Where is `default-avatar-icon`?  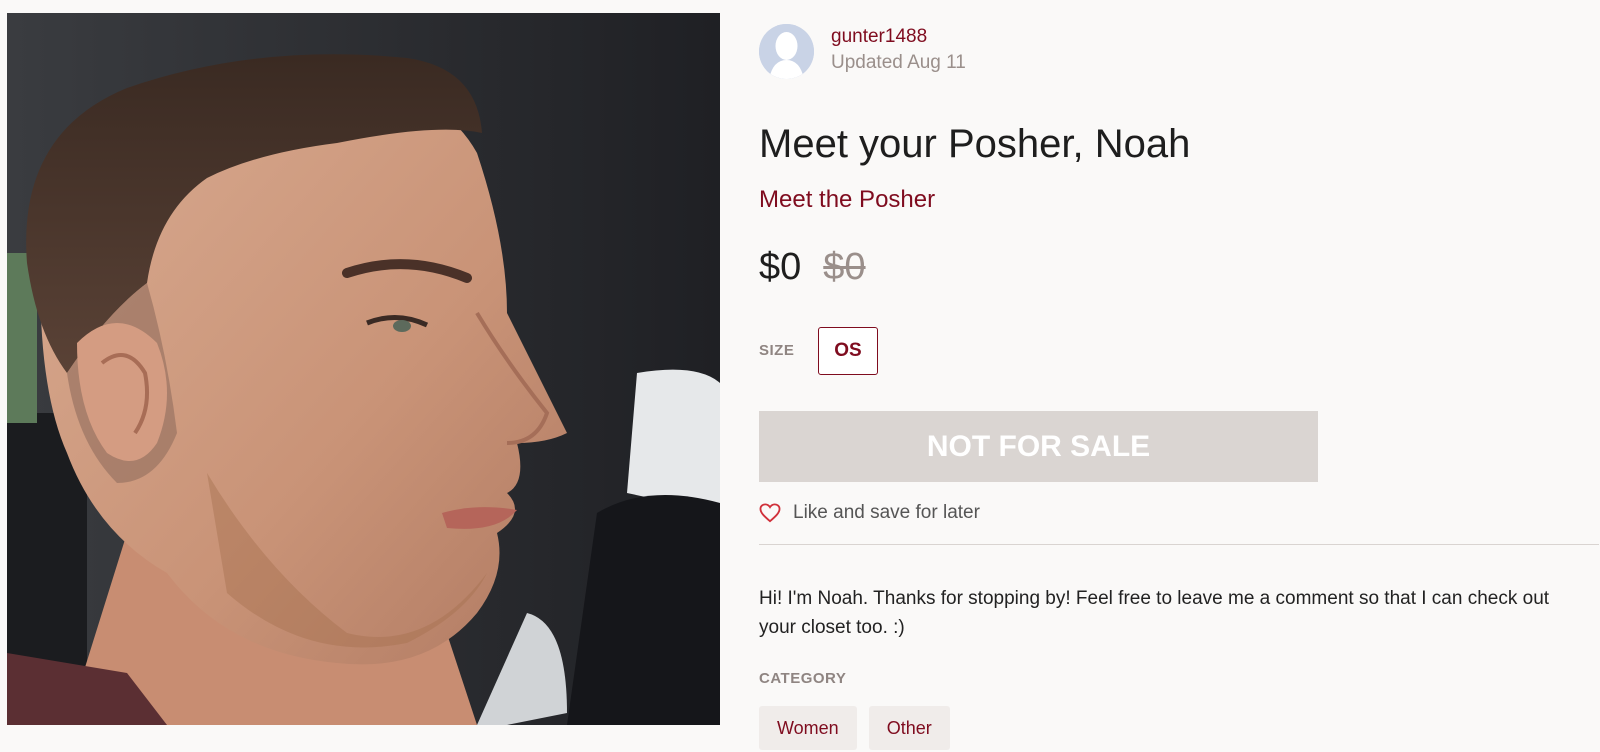 default-avatar-icon is located at coordinates (786, 51).